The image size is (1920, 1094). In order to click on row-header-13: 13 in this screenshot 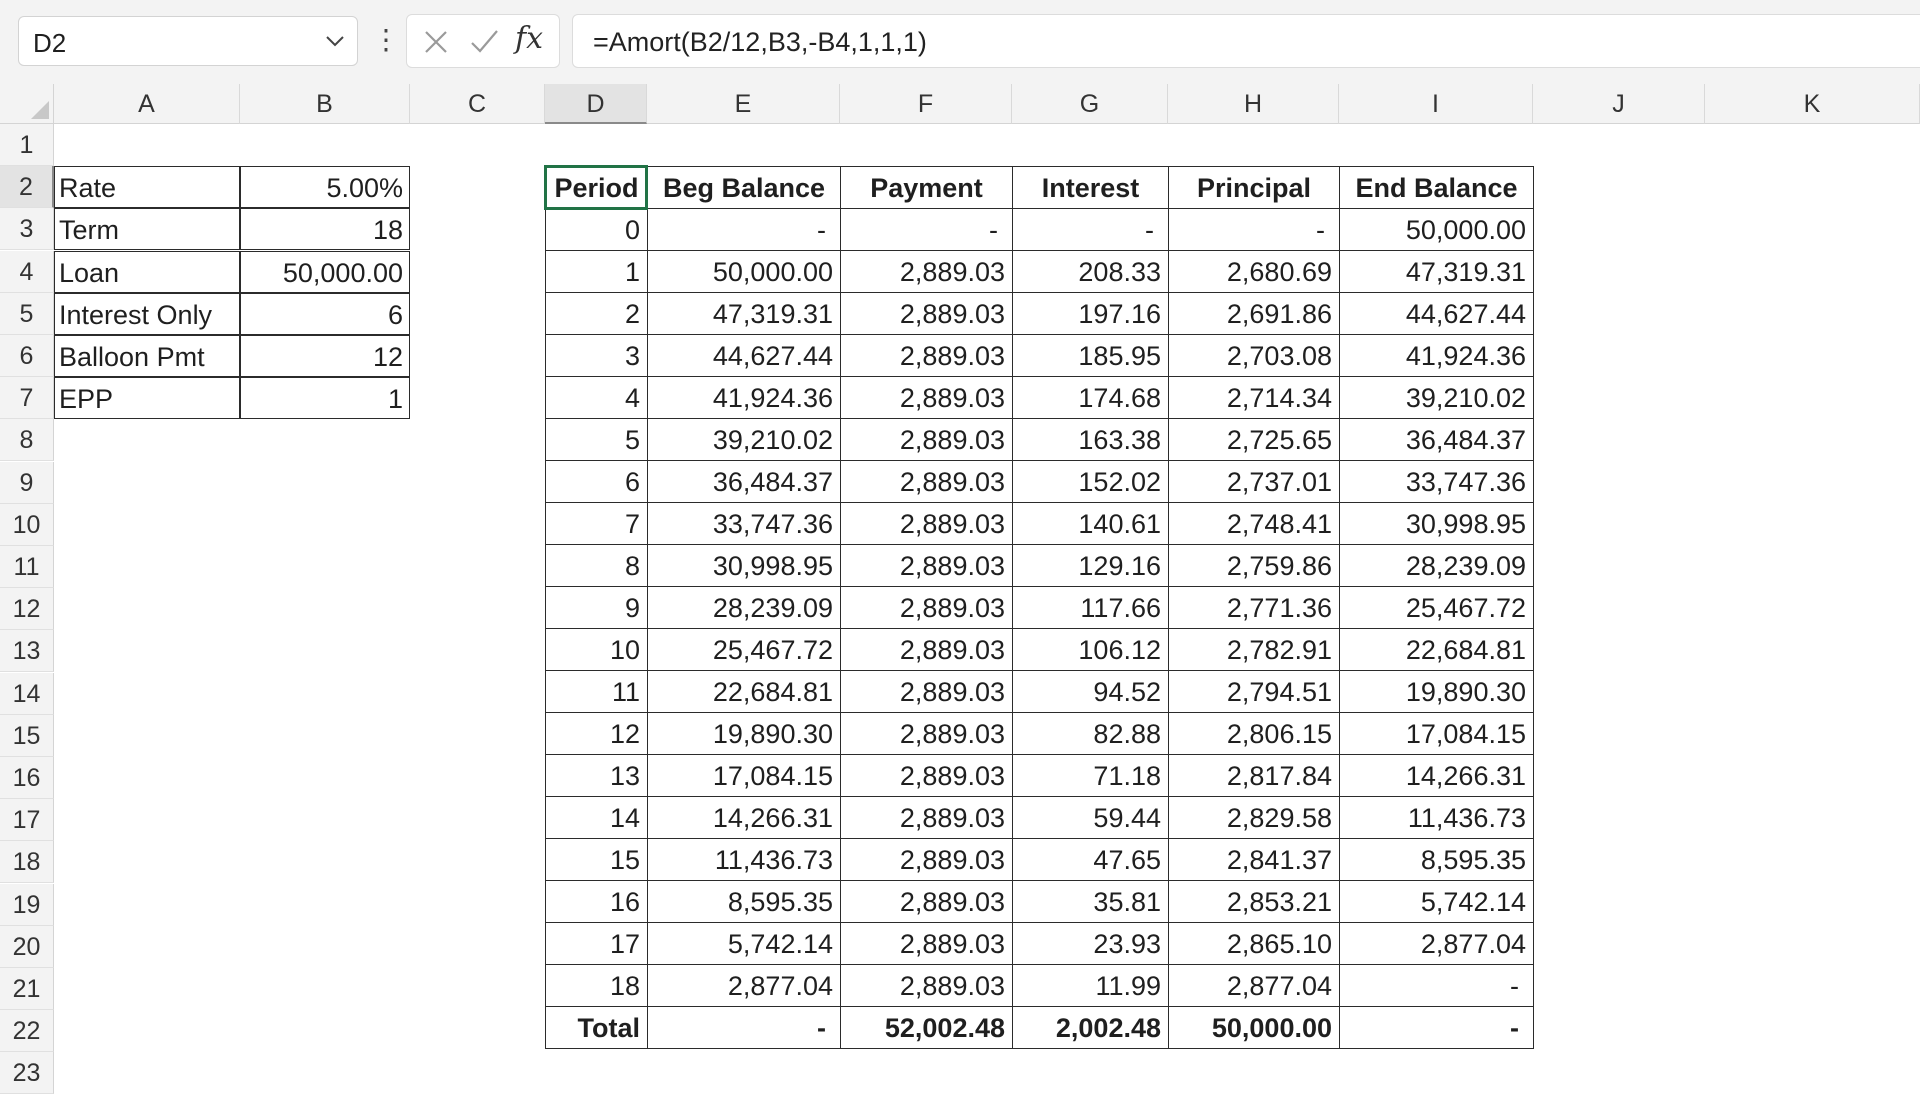, I will do `click(27, 651)`.